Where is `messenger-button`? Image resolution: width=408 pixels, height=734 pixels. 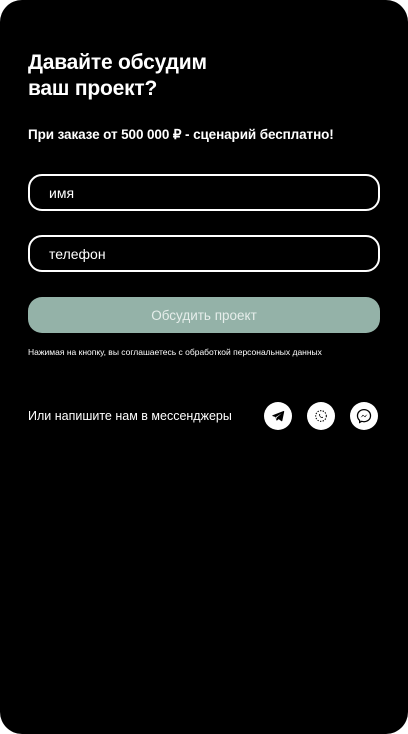
messenger-button is located at coordinates (364, 416).